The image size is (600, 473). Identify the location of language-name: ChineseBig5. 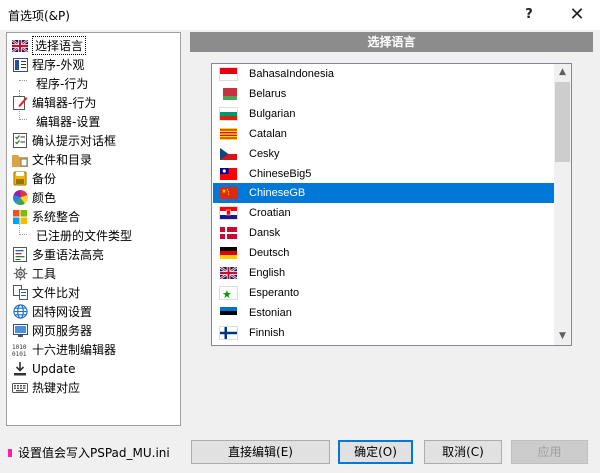
(280, 173).